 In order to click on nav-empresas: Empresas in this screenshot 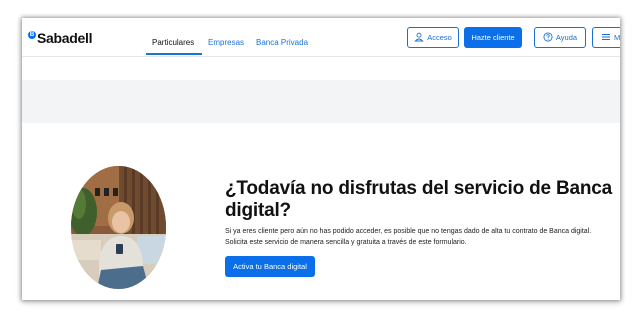, I will do `click(226, 42)`.